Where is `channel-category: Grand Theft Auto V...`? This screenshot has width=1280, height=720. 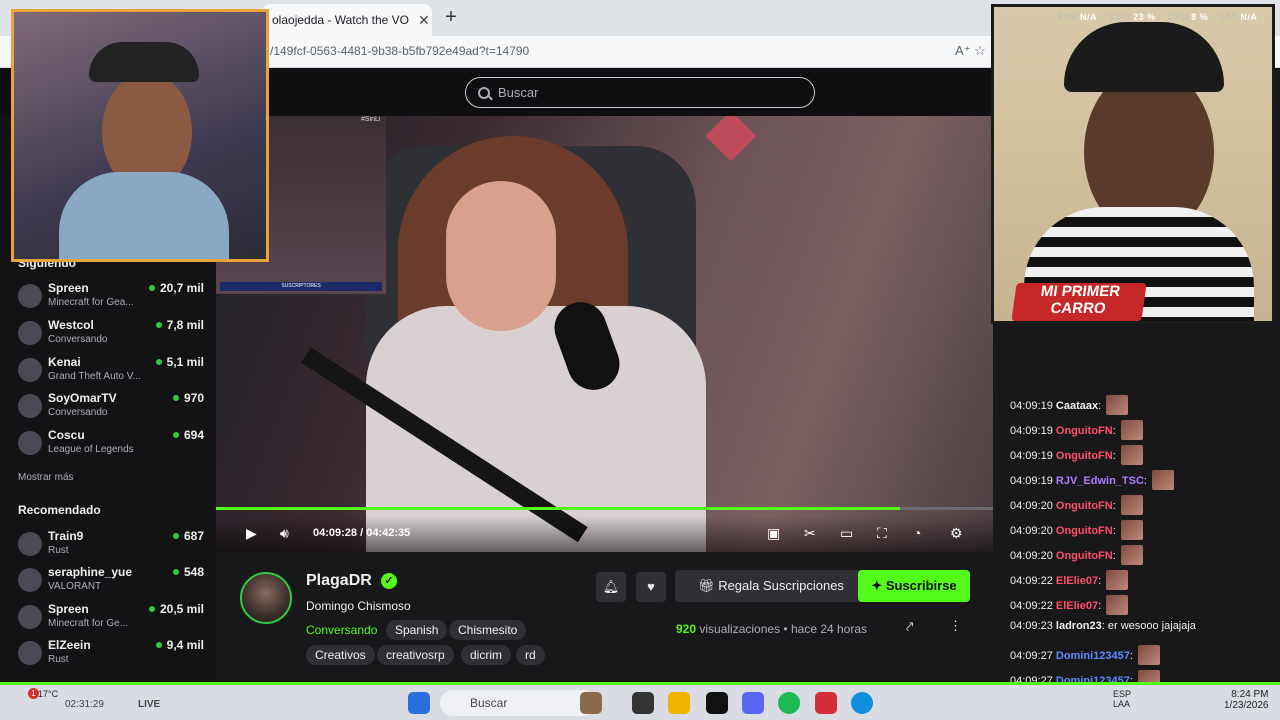 channel-category: Grand Theft Auto V... is located at coordinates (94, 376).